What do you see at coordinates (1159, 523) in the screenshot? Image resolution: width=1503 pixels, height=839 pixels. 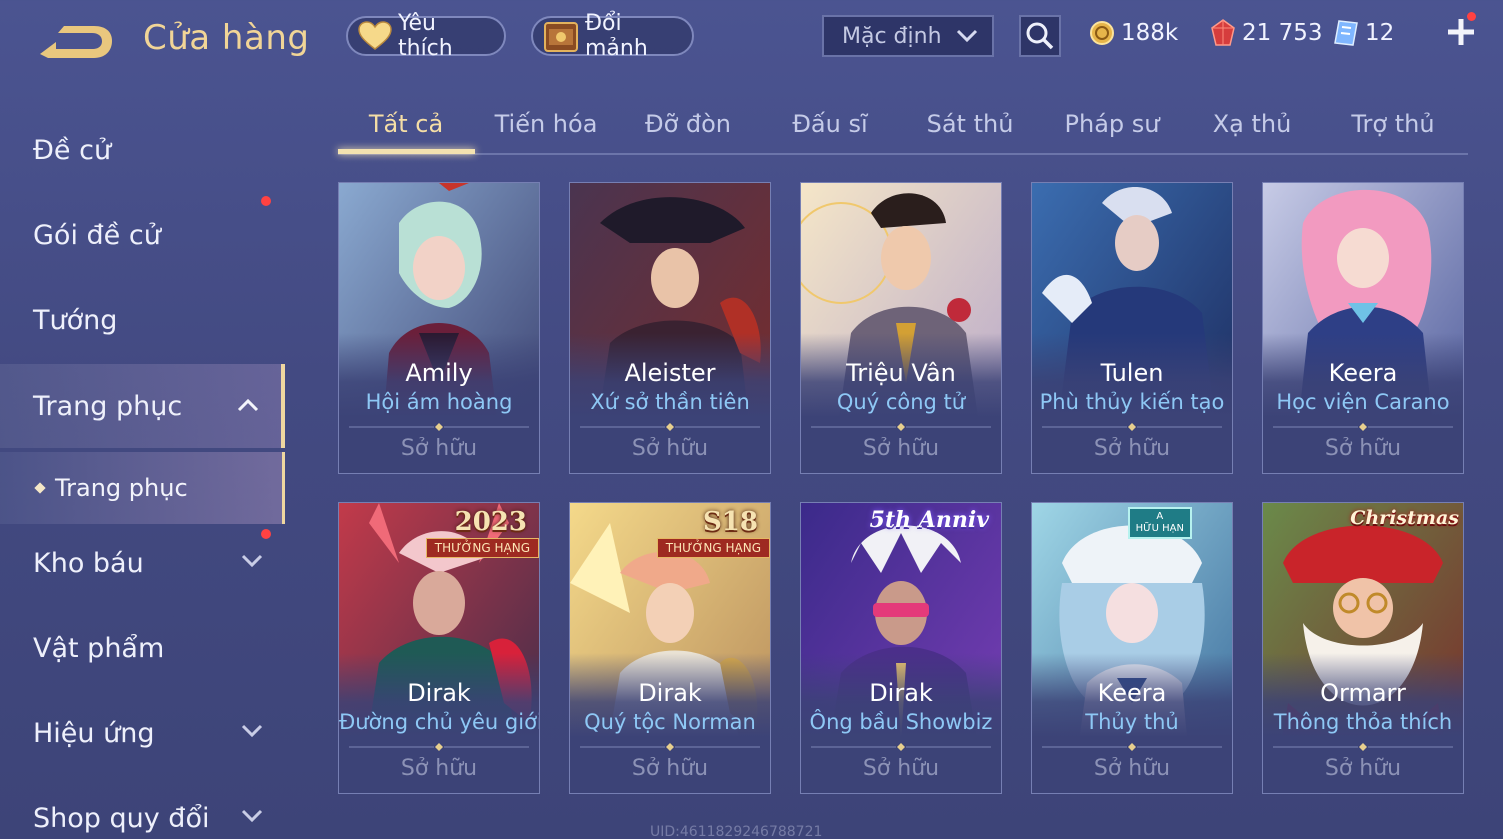 I see `limited-emblem: A HỮU HẠN` at bounding box center [1159, 523].